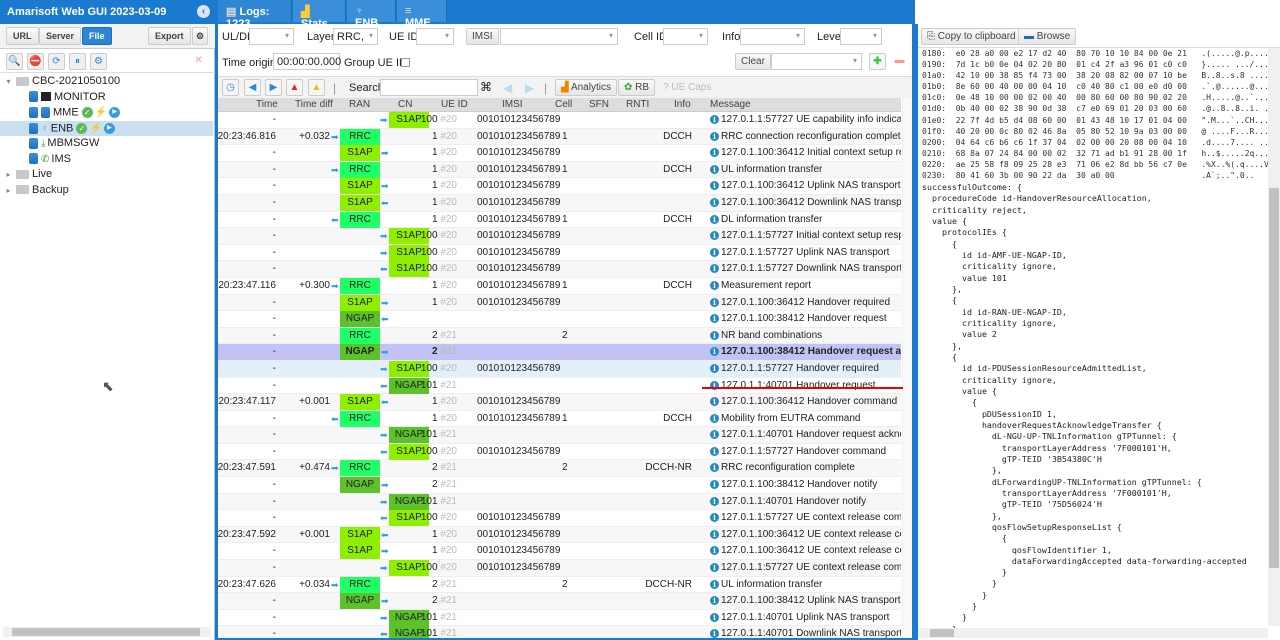 The height and width of the screenshot is (640, 1280). I want to click on ueid-select: ▾, so click(435, 36).